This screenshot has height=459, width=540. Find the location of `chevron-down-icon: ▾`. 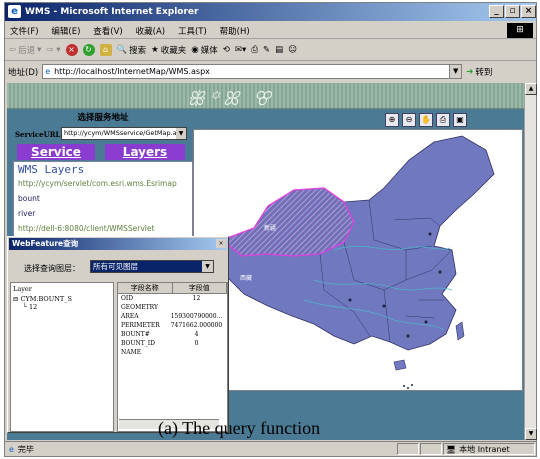

chevron-down-icon: ▾ is located at coordinates (39, 50).